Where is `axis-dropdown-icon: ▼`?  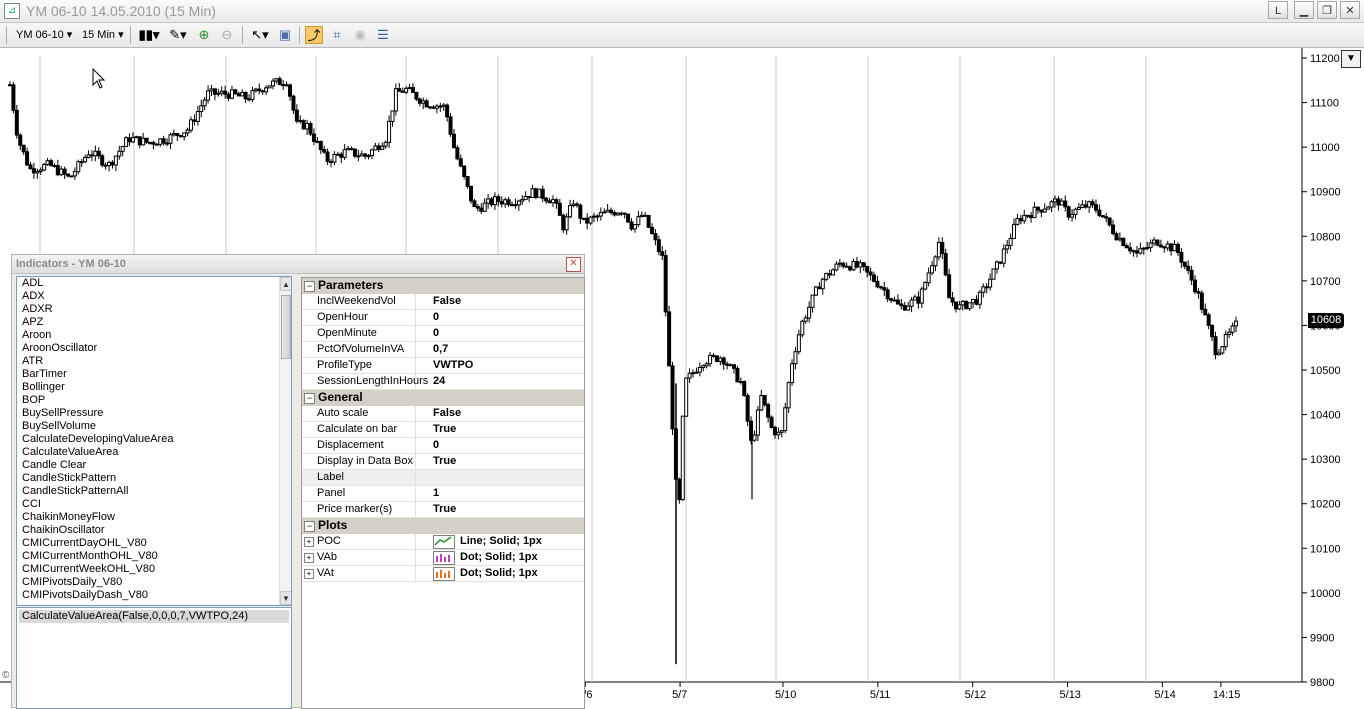
axis-dropdown-icon: ▼ is located at coordinates (1351, 59).